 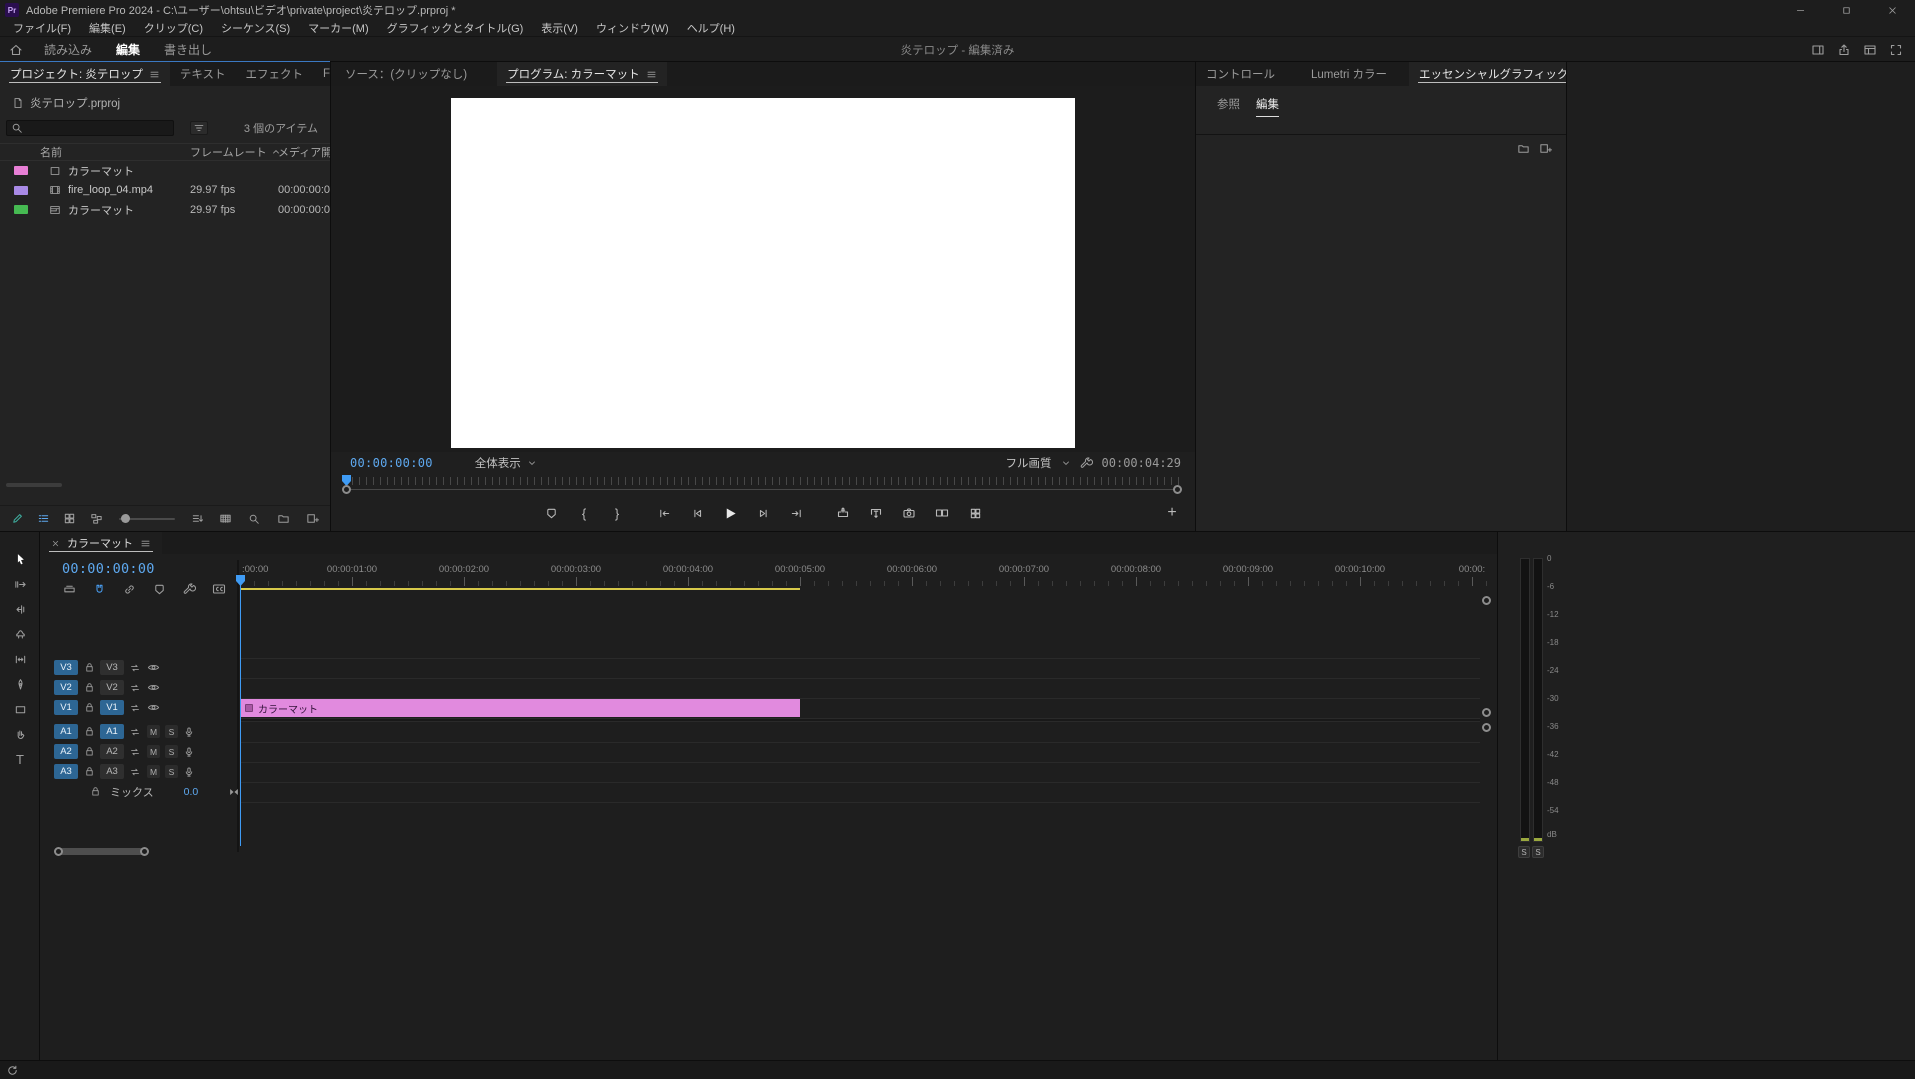 What do you see at coordinates (763, 513) in the screenshot?
I see `step-forward-icon` at bounding box center [763, 513].